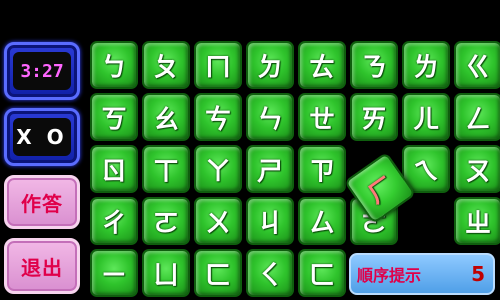 The image size is (500, 300). What do you see at coordinates (477, 221) in the screenshot?
I see `zhuyin-tile: ㄓ` at bounding box center [477, 221].